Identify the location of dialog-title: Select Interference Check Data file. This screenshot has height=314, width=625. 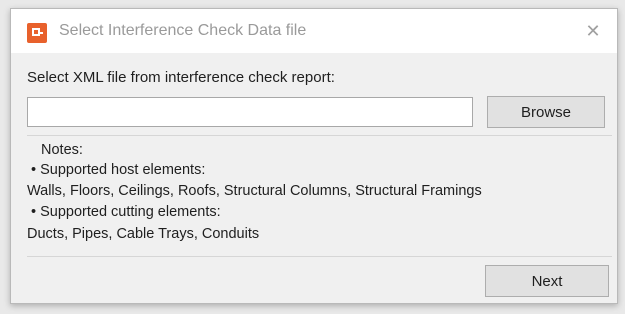
(183, 30).